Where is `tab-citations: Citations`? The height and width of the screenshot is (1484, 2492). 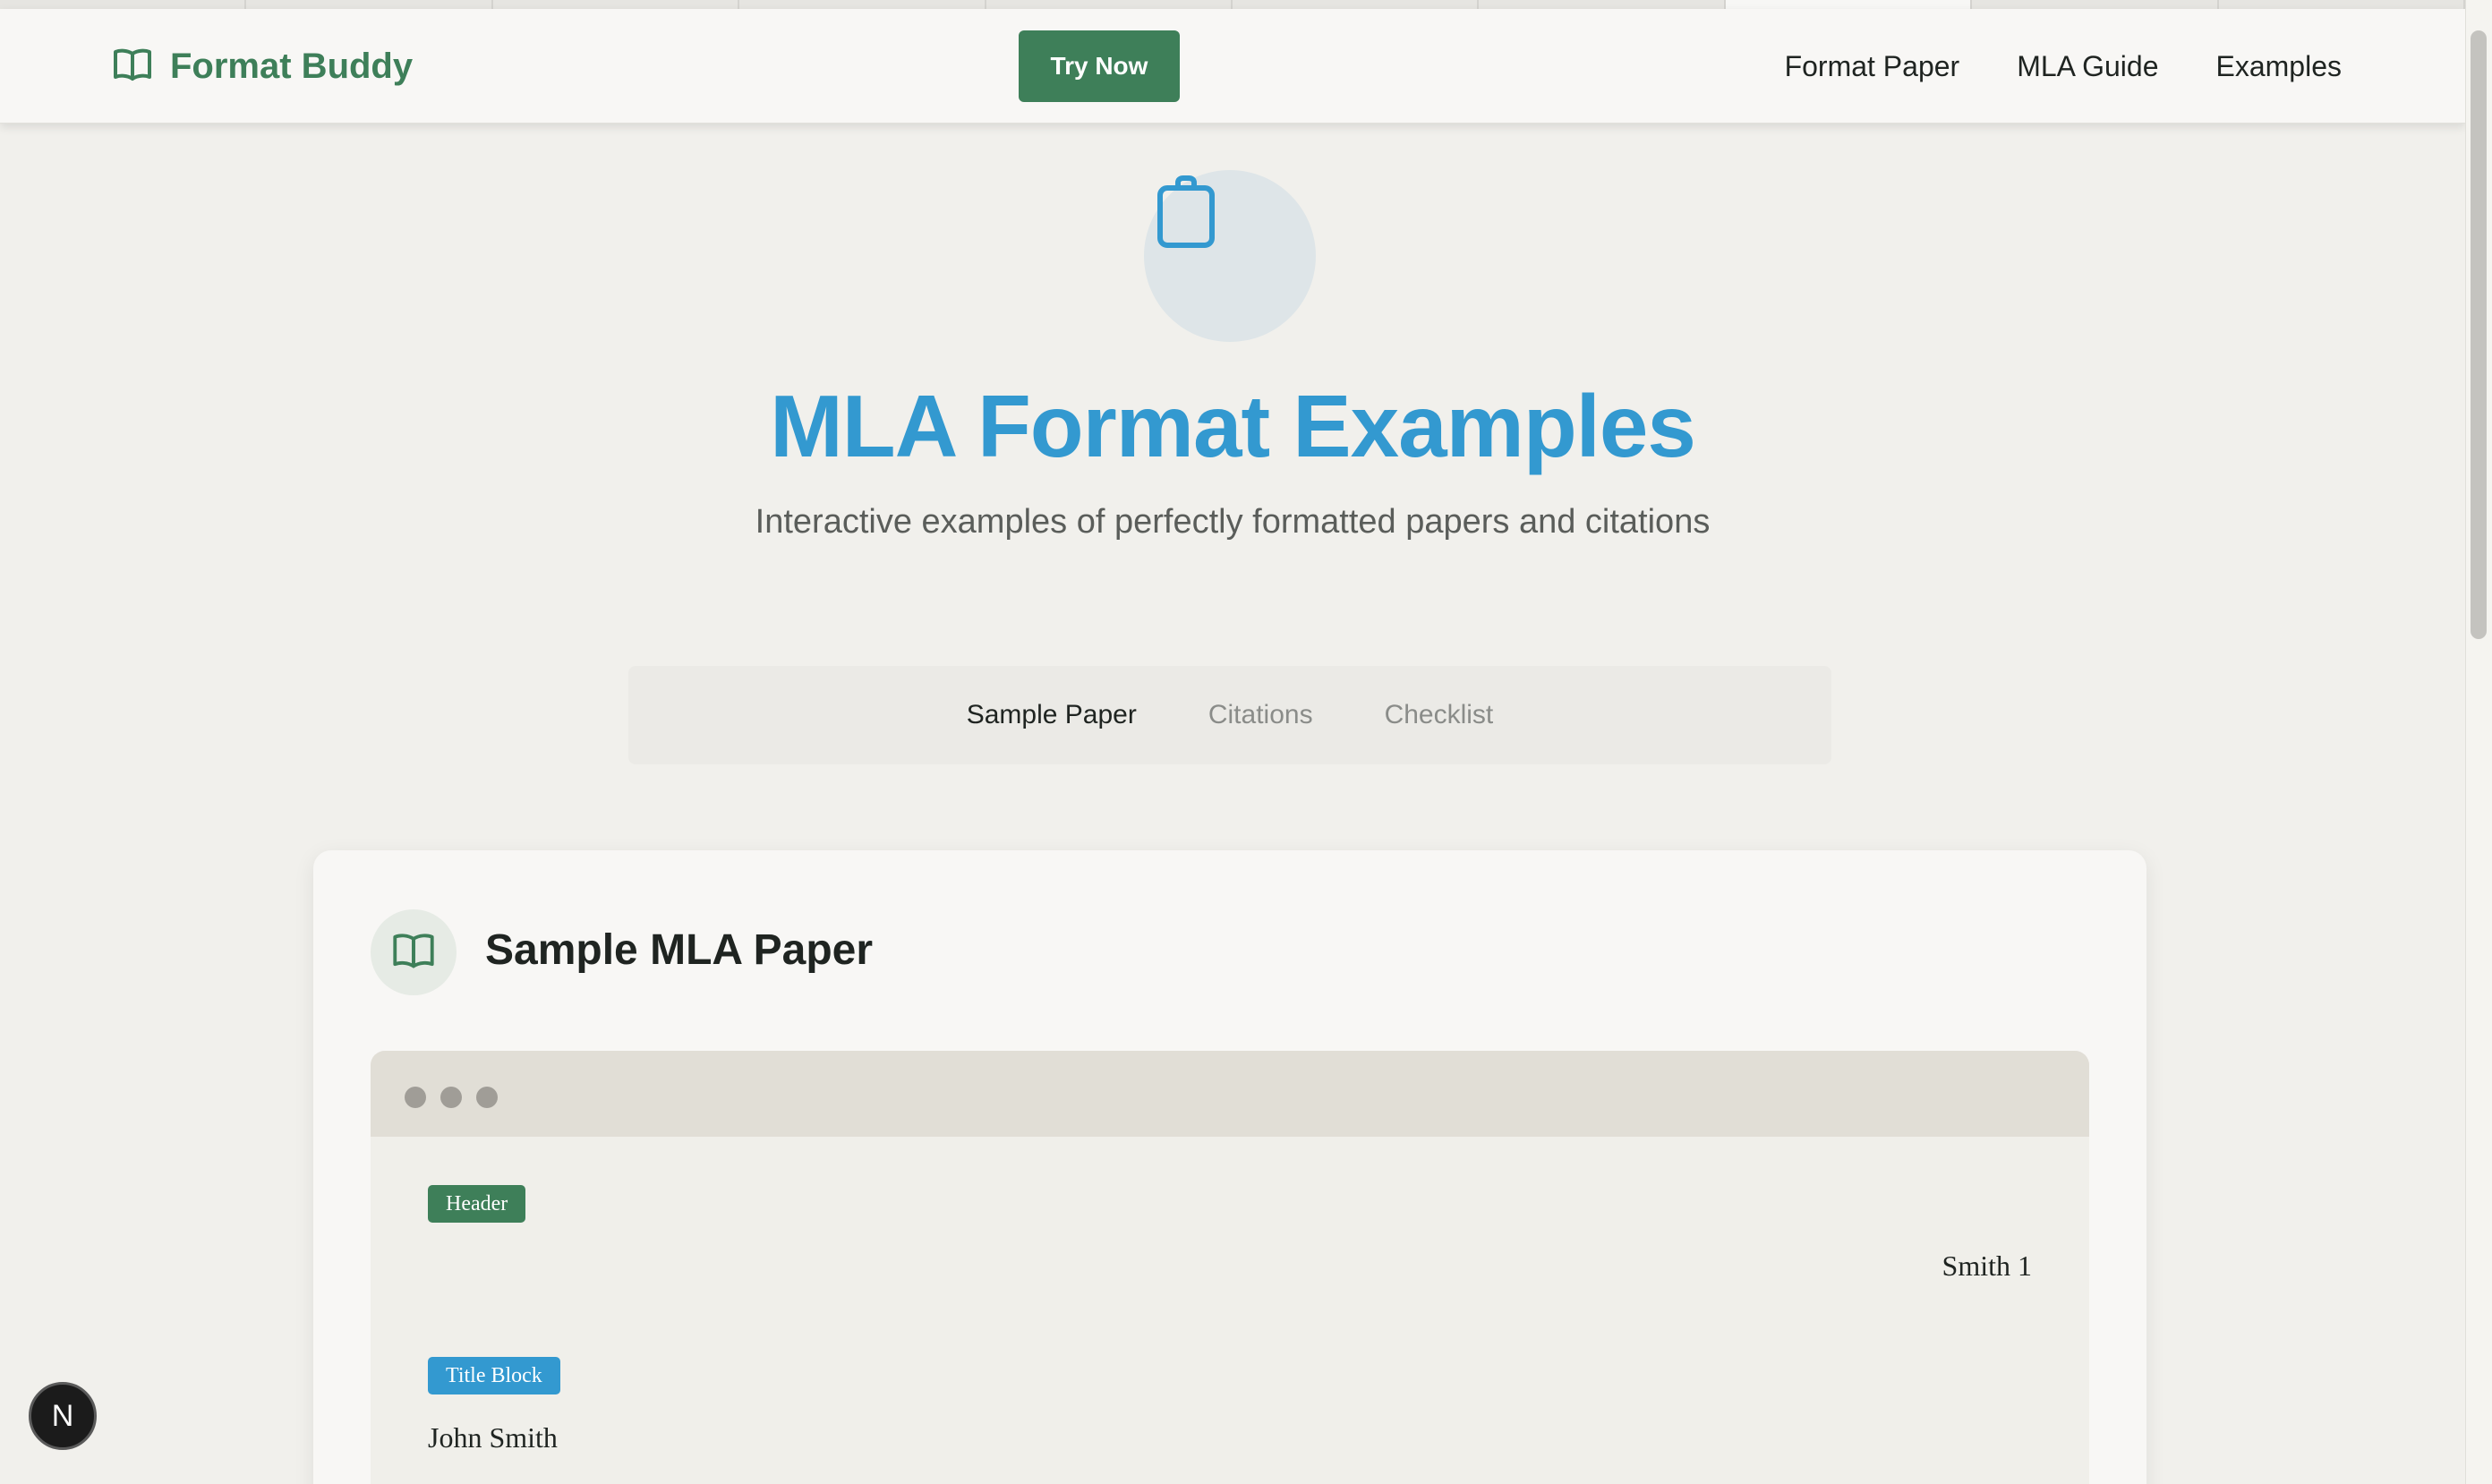 tab-citations: Citations is located at coordinates (1260, 715).